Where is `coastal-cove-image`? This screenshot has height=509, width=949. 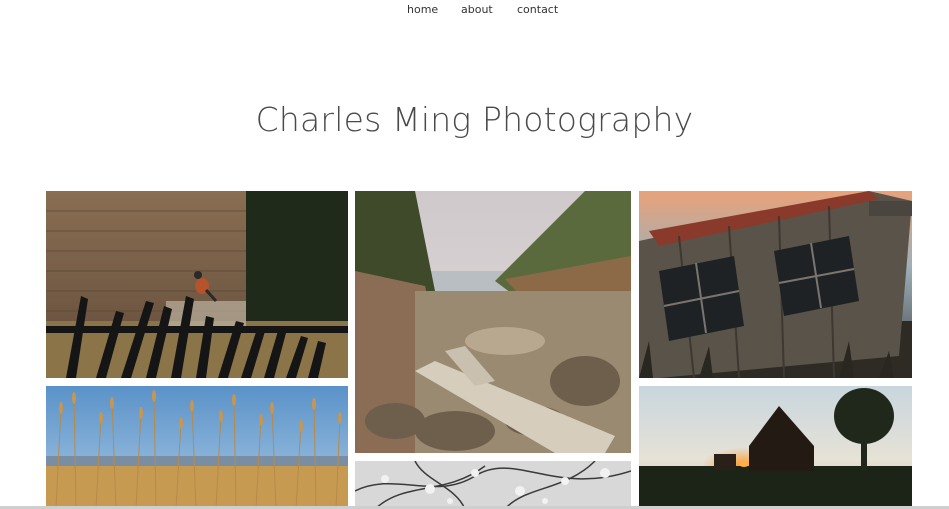 coastal-cove-image is located at coordinates (493, 322).